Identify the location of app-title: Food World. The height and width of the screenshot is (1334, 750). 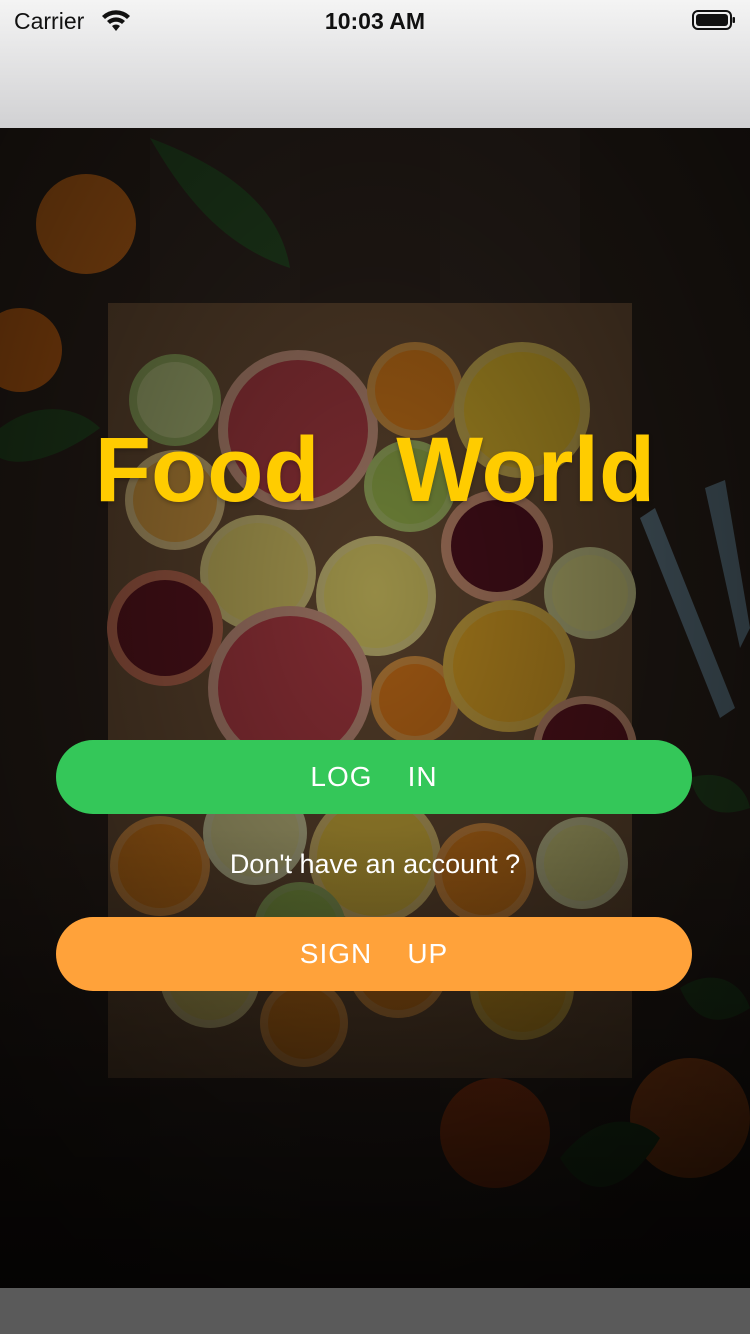
(375, 470).